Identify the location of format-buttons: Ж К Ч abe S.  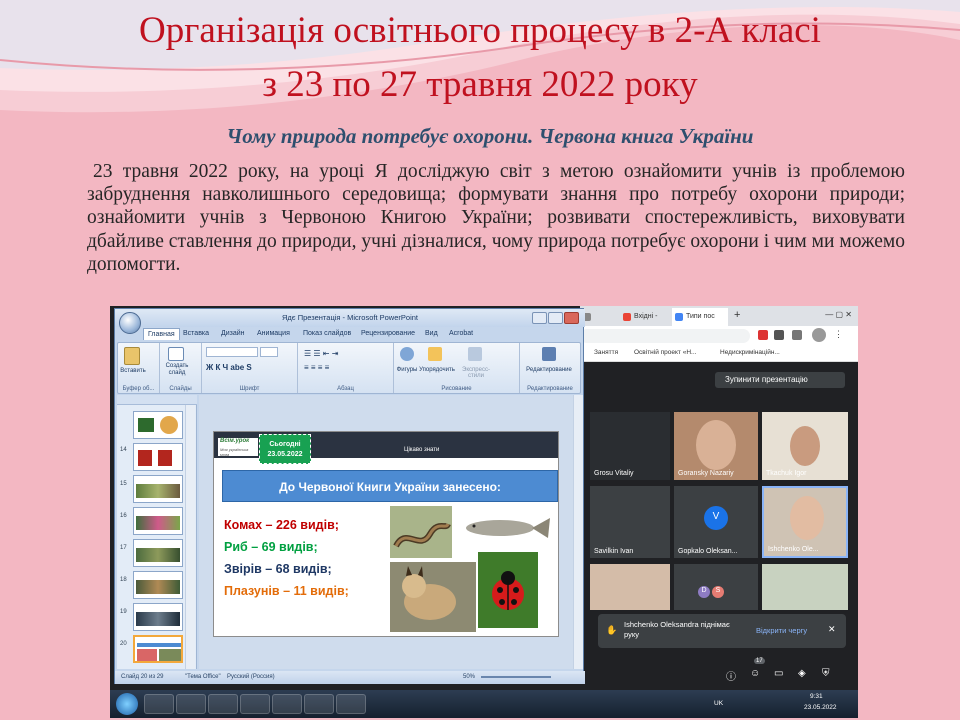
(229, 367).